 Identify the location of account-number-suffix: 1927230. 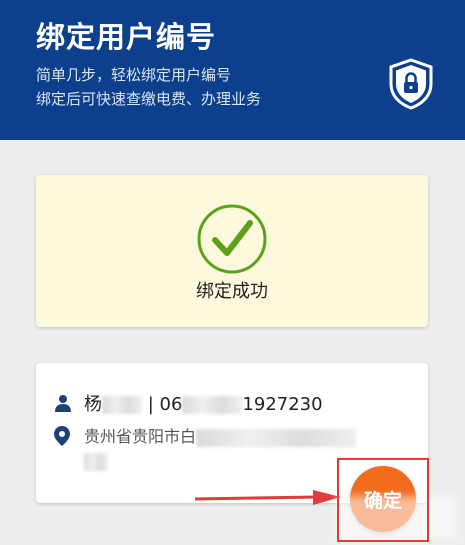
(282, 404).